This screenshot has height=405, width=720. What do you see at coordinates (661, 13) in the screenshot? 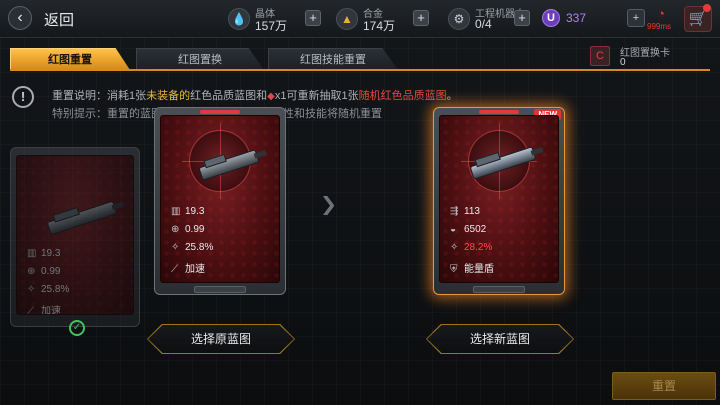
I see `wifi-icon: ◔` at bounding box center [661, 13].